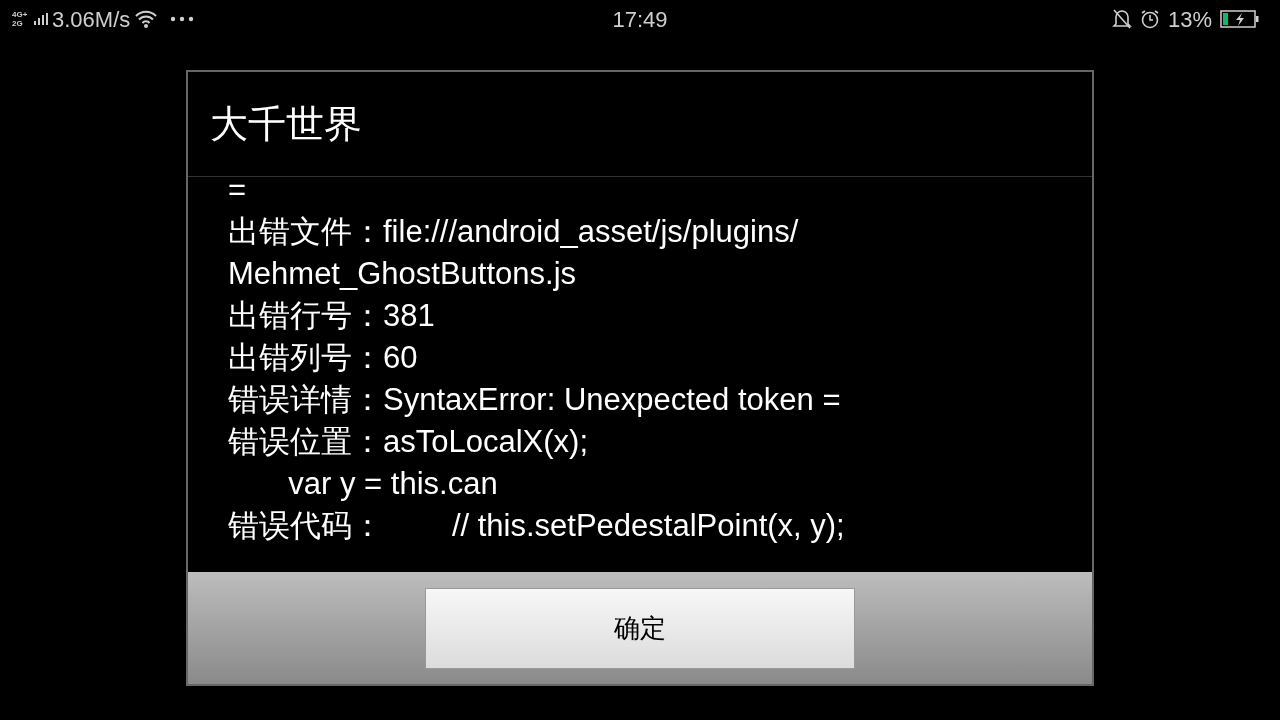 The height and width of the screenshot is (720, 1280). I want to click on error-text-line: 出错文件：file:///android_asset/js/plugins/, so click(514, 232).